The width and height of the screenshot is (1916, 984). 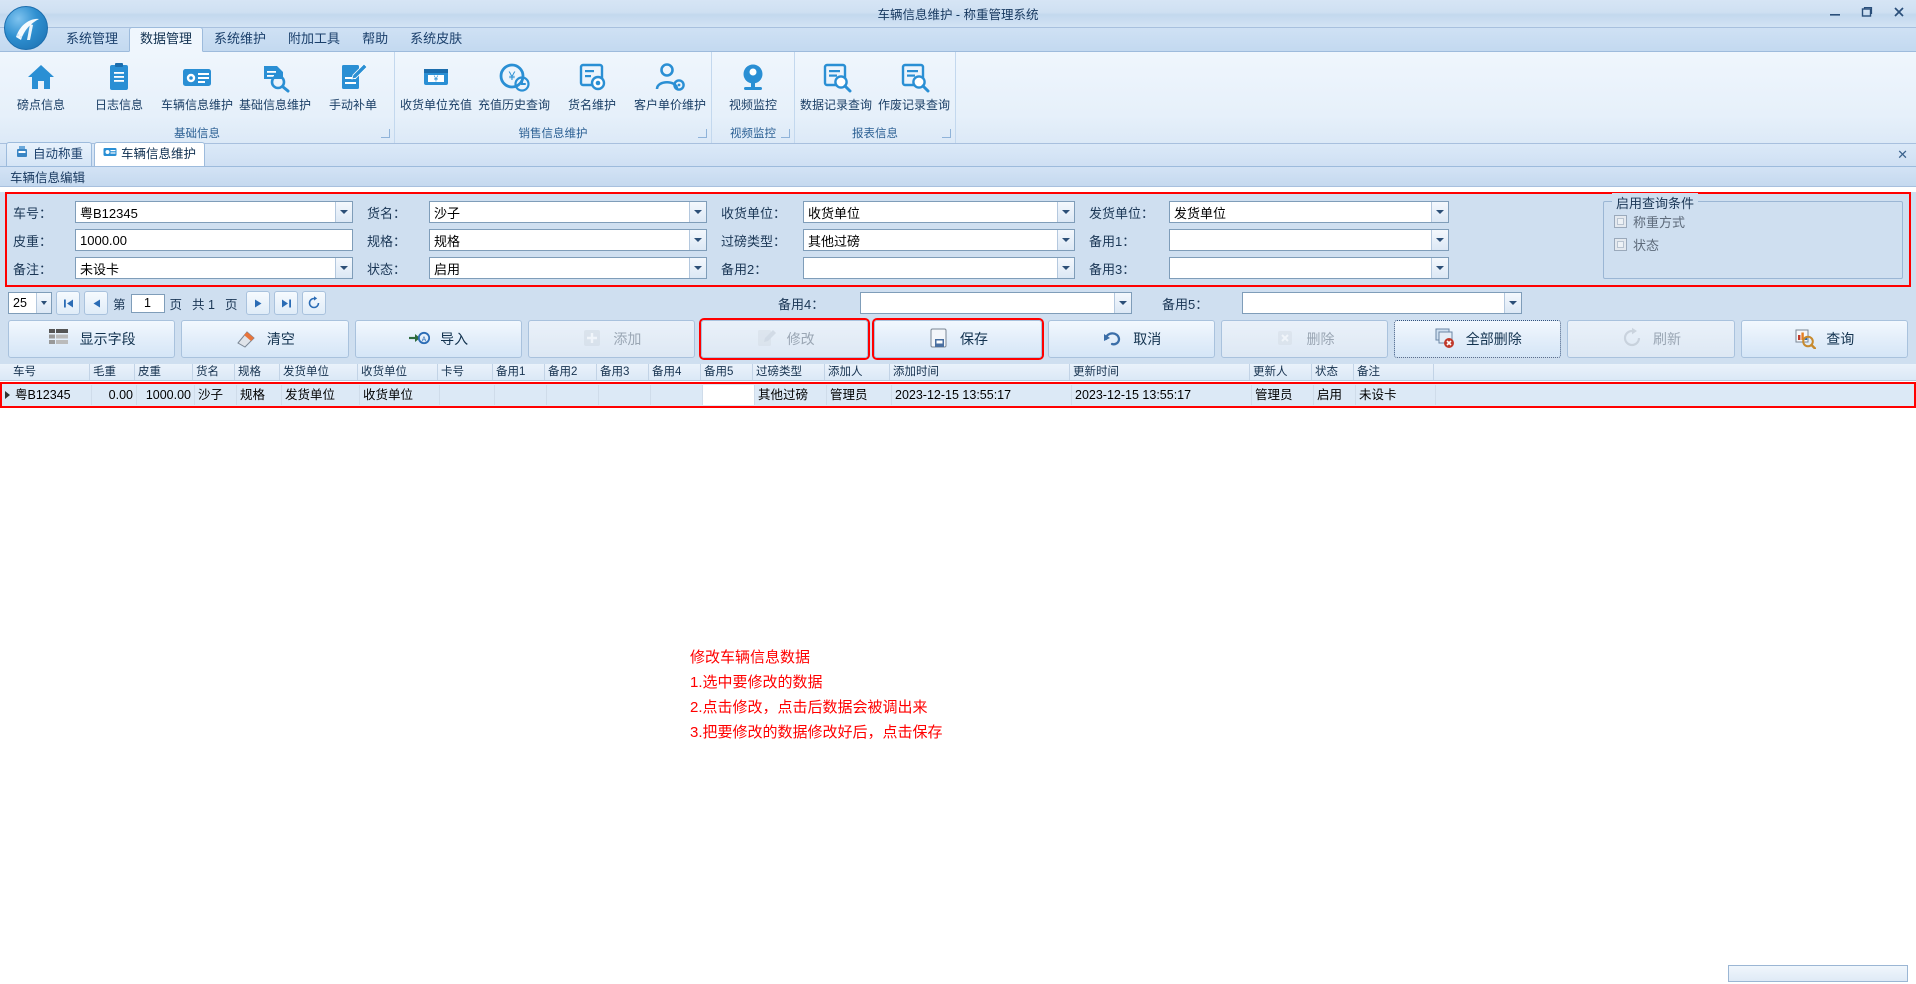 I want to click on ribbon-button-磅点信息: 磅点信息, so click(x=41, y=86).